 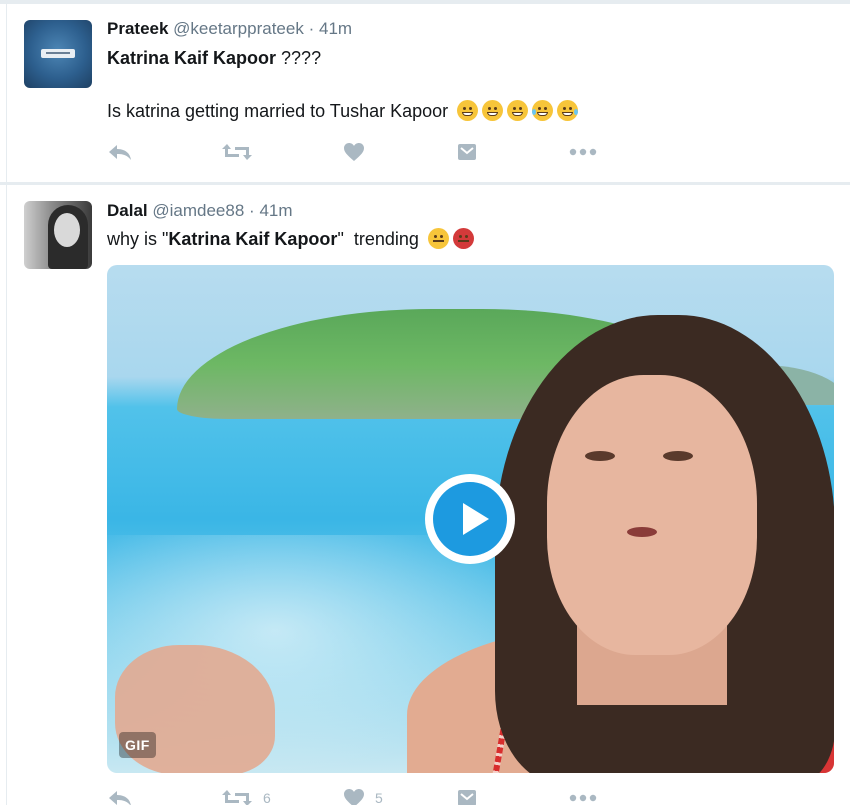 What do you see at coordinates (137, 745) in the screenshot?
I see `gif-badge: GIF` at bounding box center [137, 745].